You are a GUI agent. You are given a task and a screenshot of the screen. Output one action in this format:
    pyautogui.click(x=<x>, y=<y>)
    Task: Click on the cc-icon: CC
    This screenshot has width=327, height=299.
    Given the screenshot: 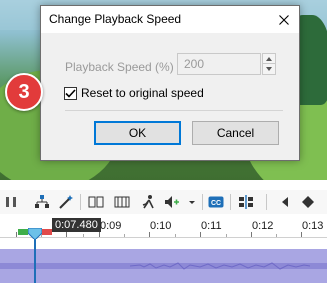 What is the action you would take?
    pyautogui.click(x=216, y=202)
    